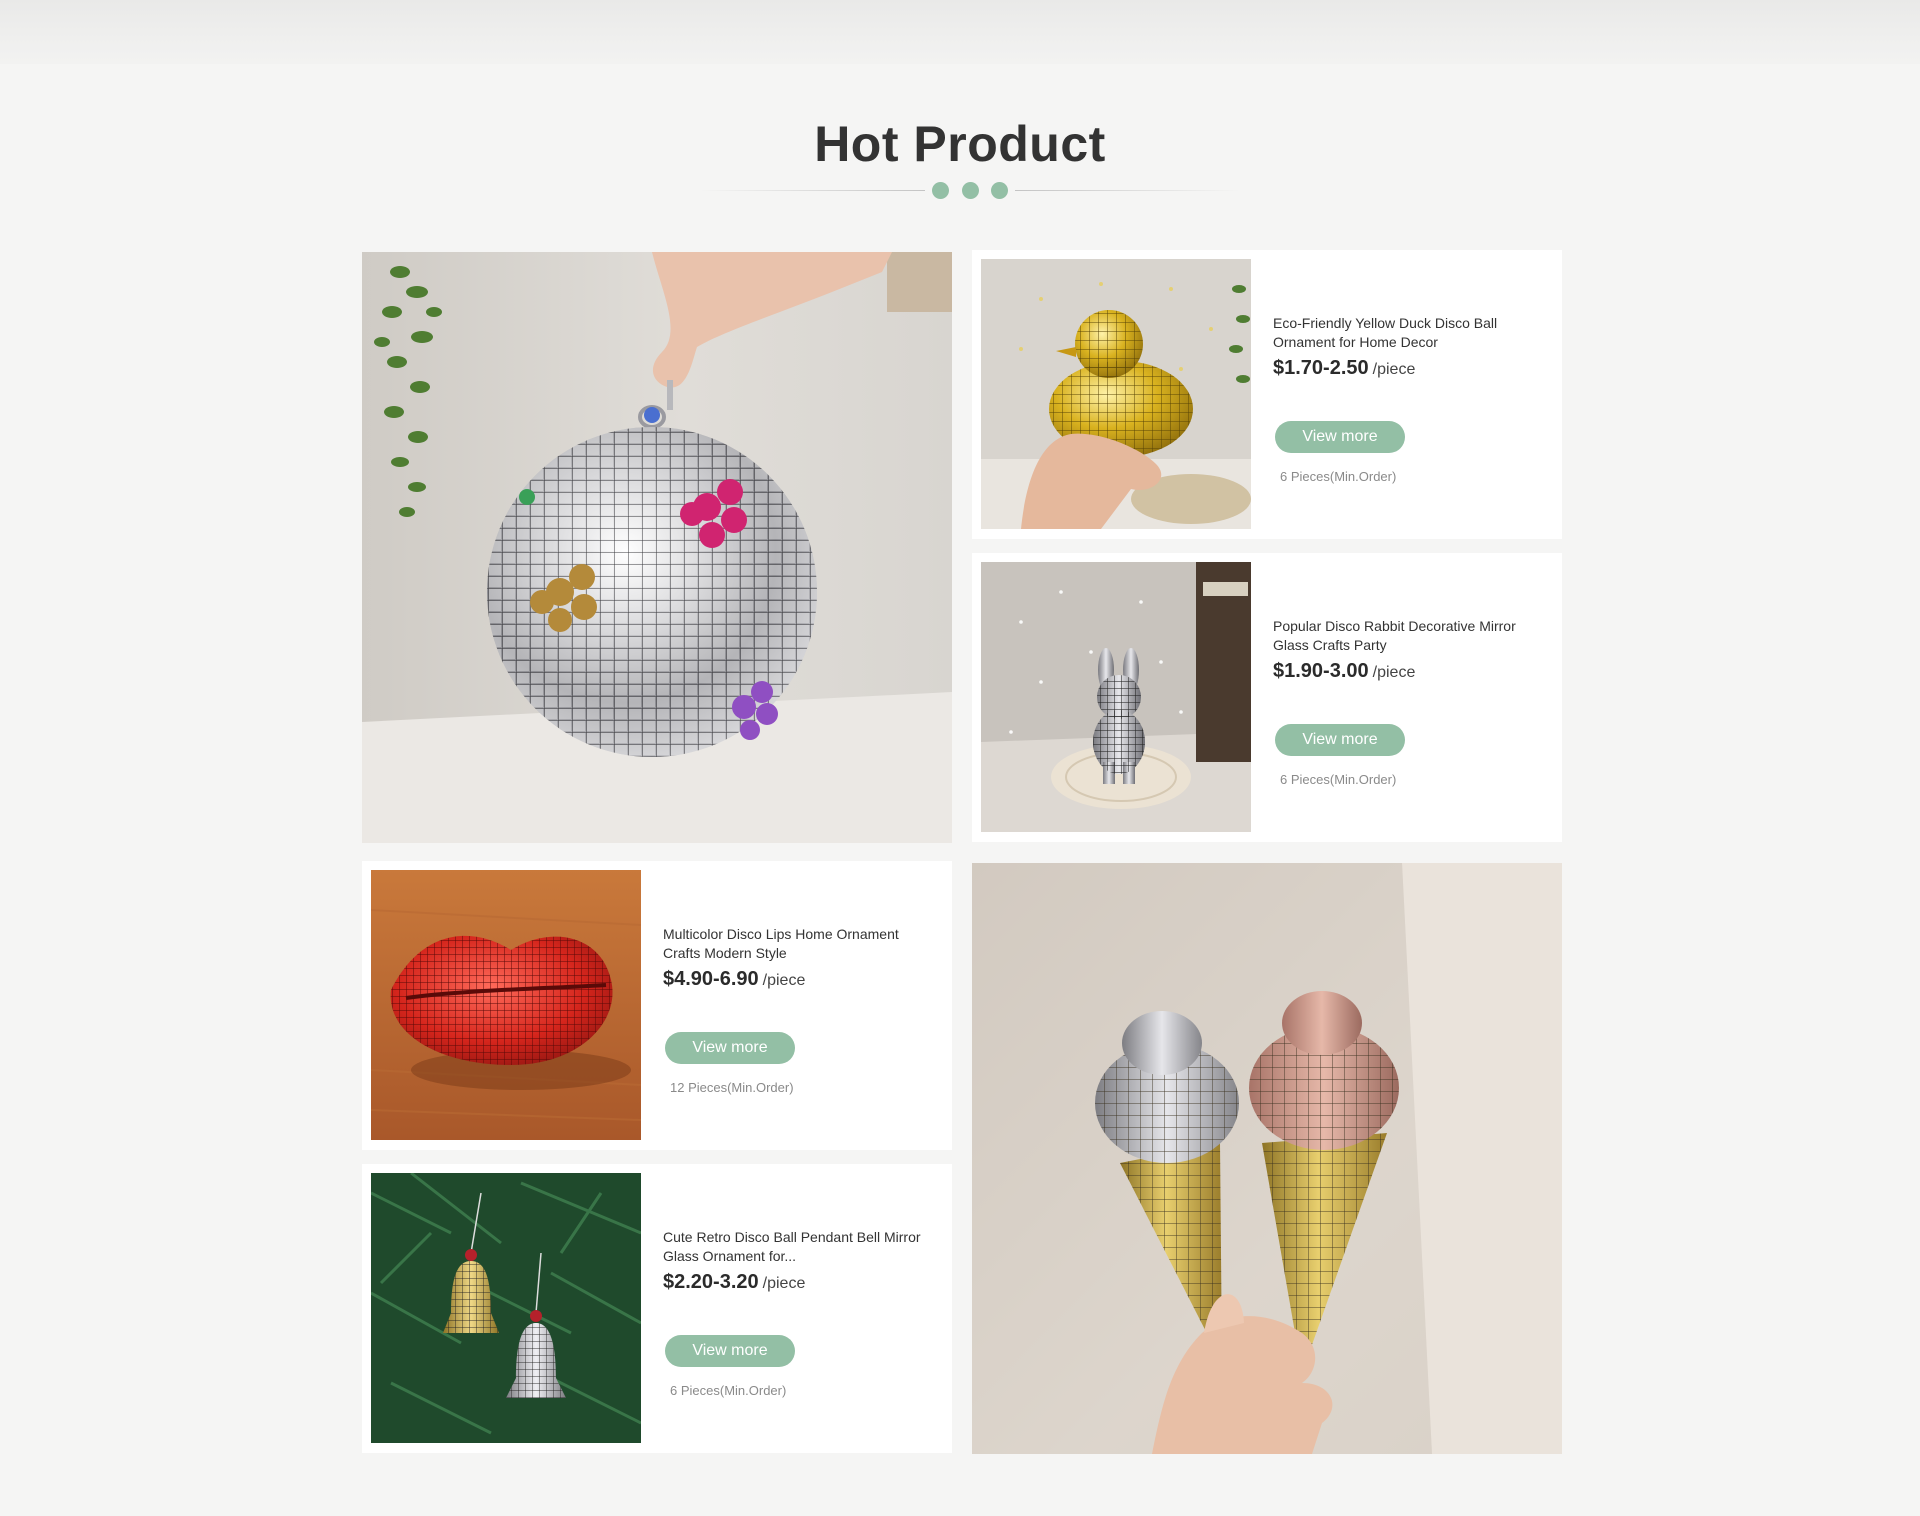 This screenshot has height=1516, width=1920. What do you see at coordinates (711, 979) in the screenshot?
I see `product-price: $4.90-6.90` at bounding box center [711, 979].